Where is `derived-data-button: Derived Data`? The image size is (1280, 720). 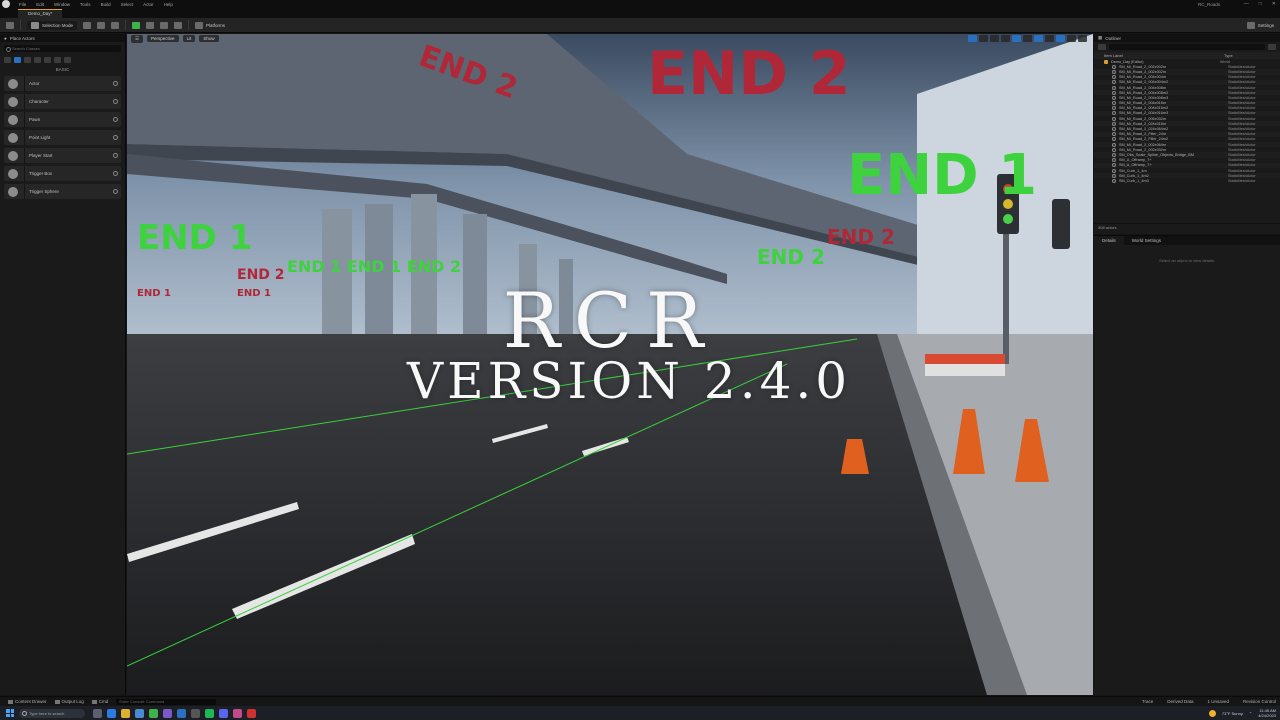
derived-data-button: Derived Data is located at coordinates (1180, 701).